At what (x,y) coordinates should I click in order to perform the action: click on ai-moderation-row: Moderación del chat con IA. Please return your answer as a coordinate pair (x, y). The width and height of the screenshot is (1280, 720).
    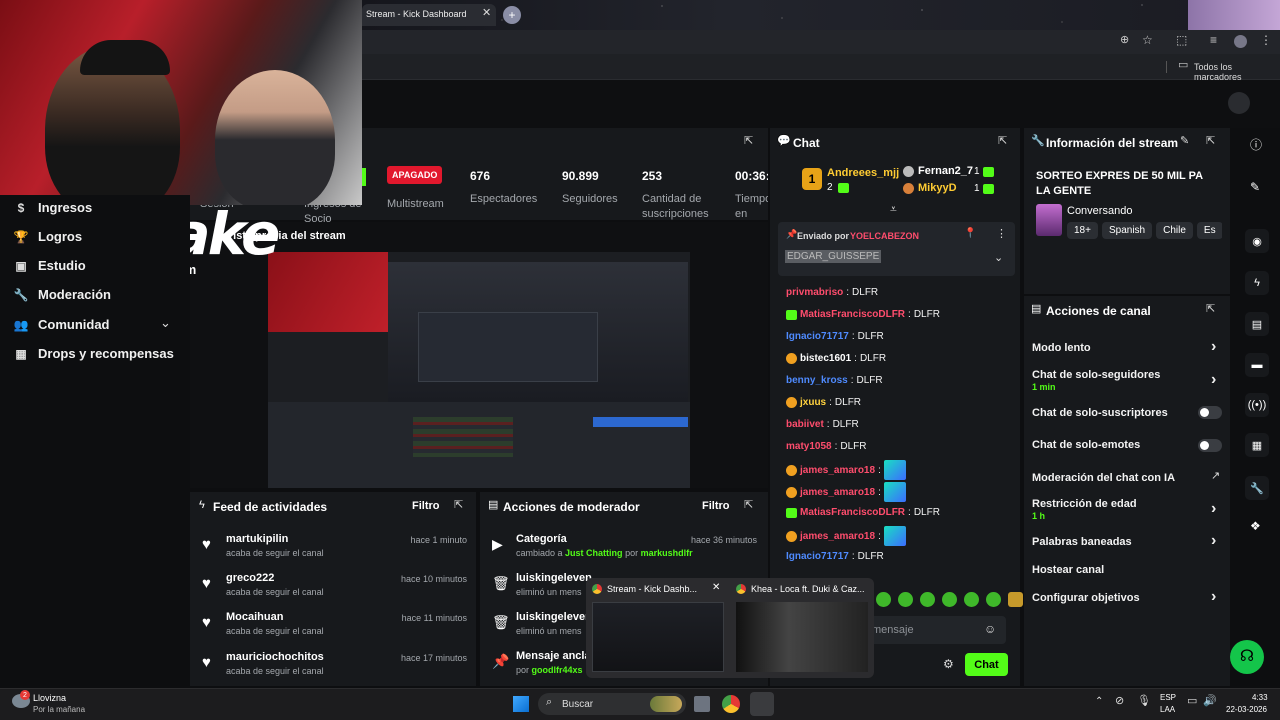
    Looking at the image, I should click on (1103, 478).